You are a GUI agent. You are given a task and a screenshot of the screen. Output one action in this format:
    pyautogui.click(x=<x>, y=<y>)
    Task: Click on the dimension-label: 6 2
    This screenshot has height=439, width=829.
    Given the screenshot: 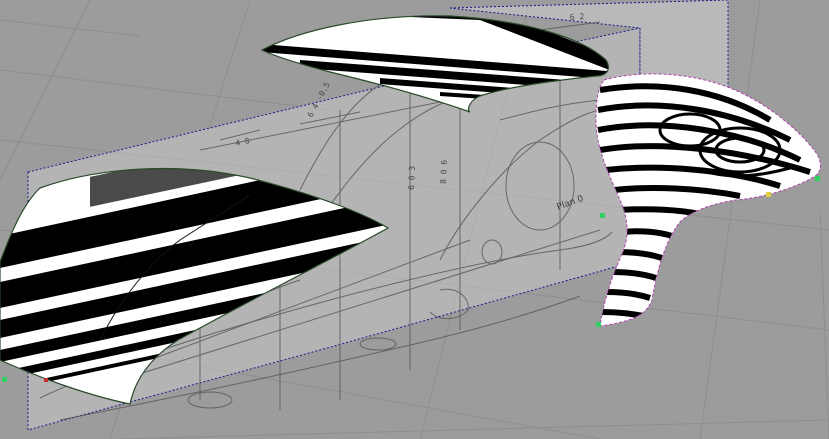 What is the action you would take?
    pyautogui.click(x=577, y=17)
    